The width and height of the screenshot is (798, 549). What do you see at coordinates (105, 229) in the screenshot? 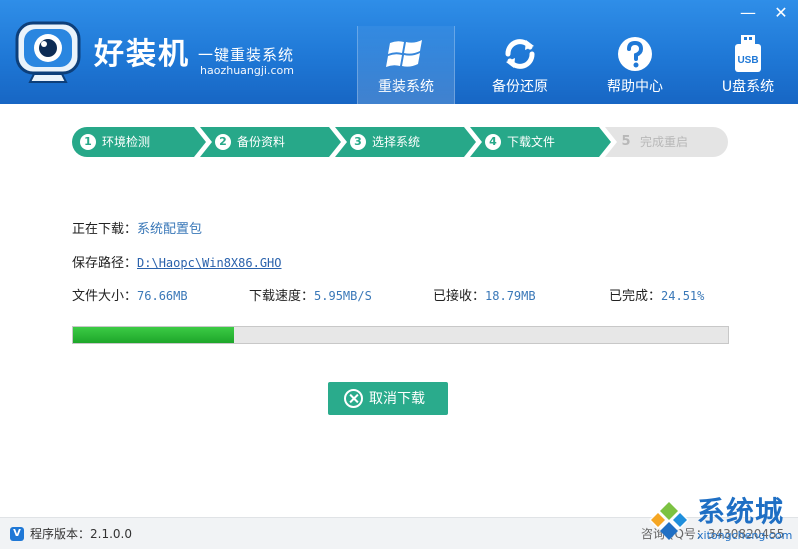
I see `downloading-label: 正在下载：` at bounding box center [105, 229].